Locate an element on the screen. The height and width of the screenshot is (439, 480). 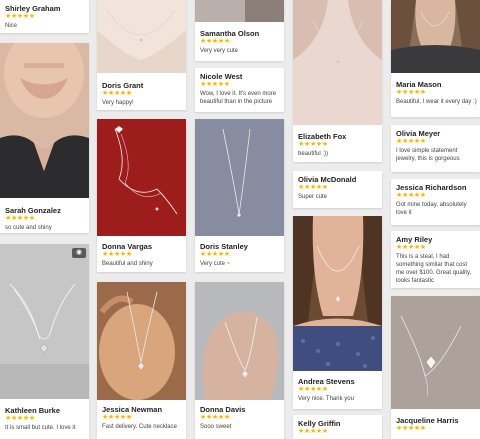
reviewer-name: Doris Grant is located at coordinates (123, 85).